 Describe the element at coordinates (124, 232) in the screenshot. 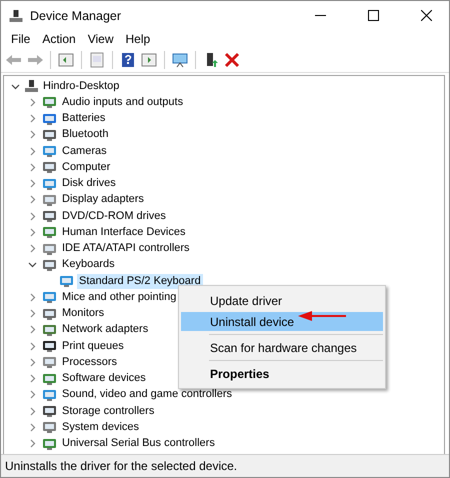

I see `tree-item: Human Interface Devices` at that location.